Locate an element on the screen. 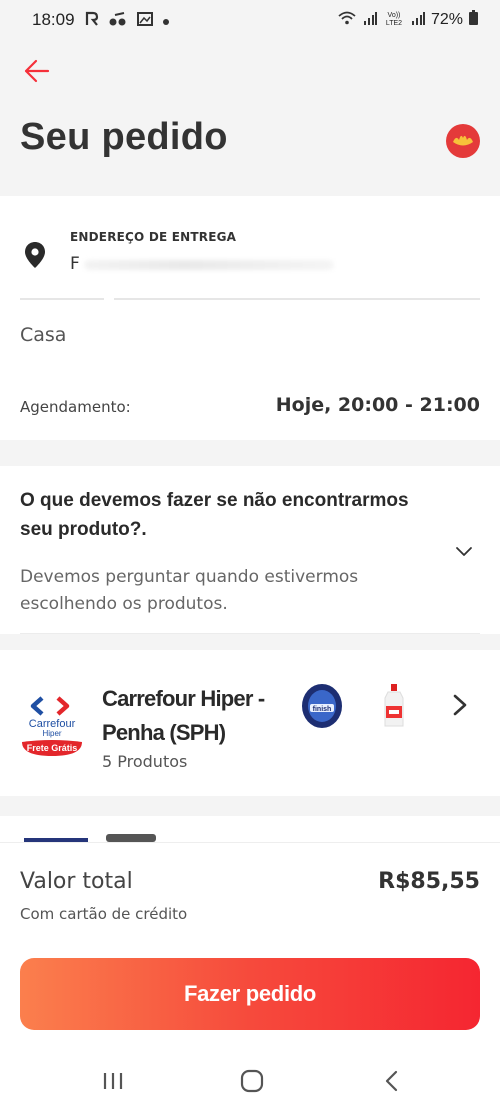 This screenshot has height=1111, width=500. status-bar: 18:09 Vo)) LTE2 72% is located at coordinates (250, 20).